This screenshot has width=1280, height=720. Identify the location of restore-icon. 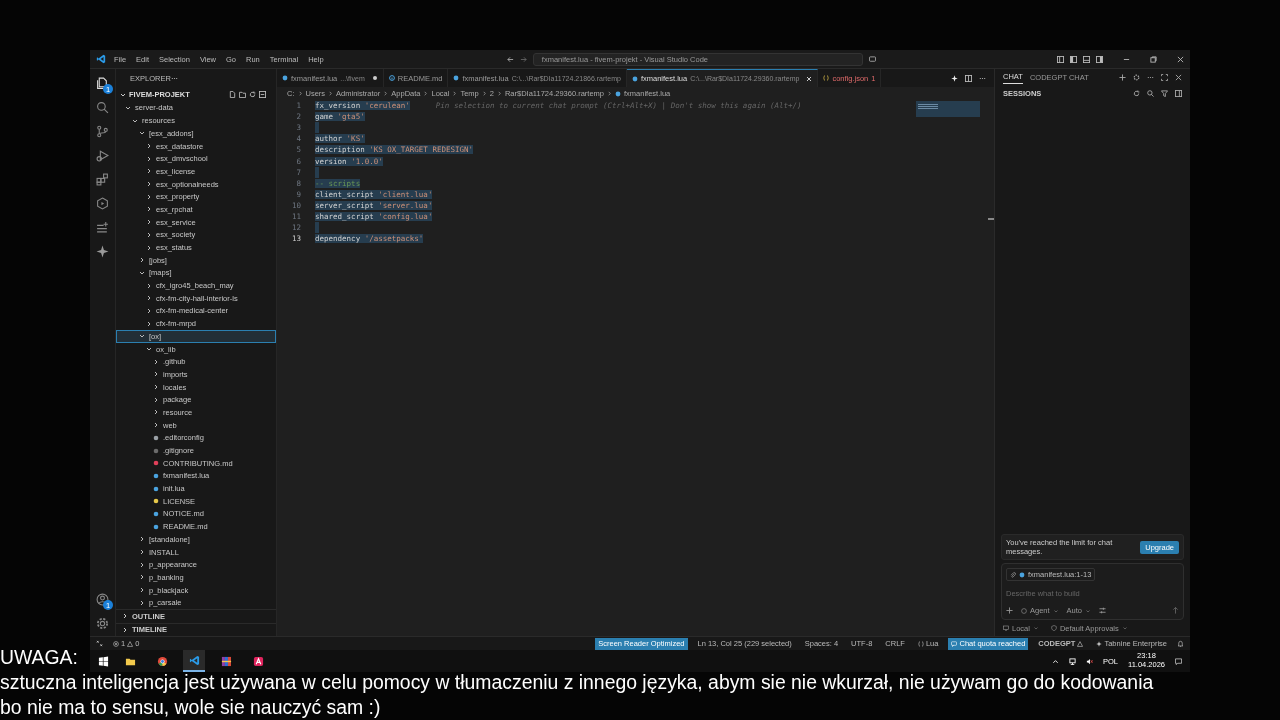
(1153, 59).